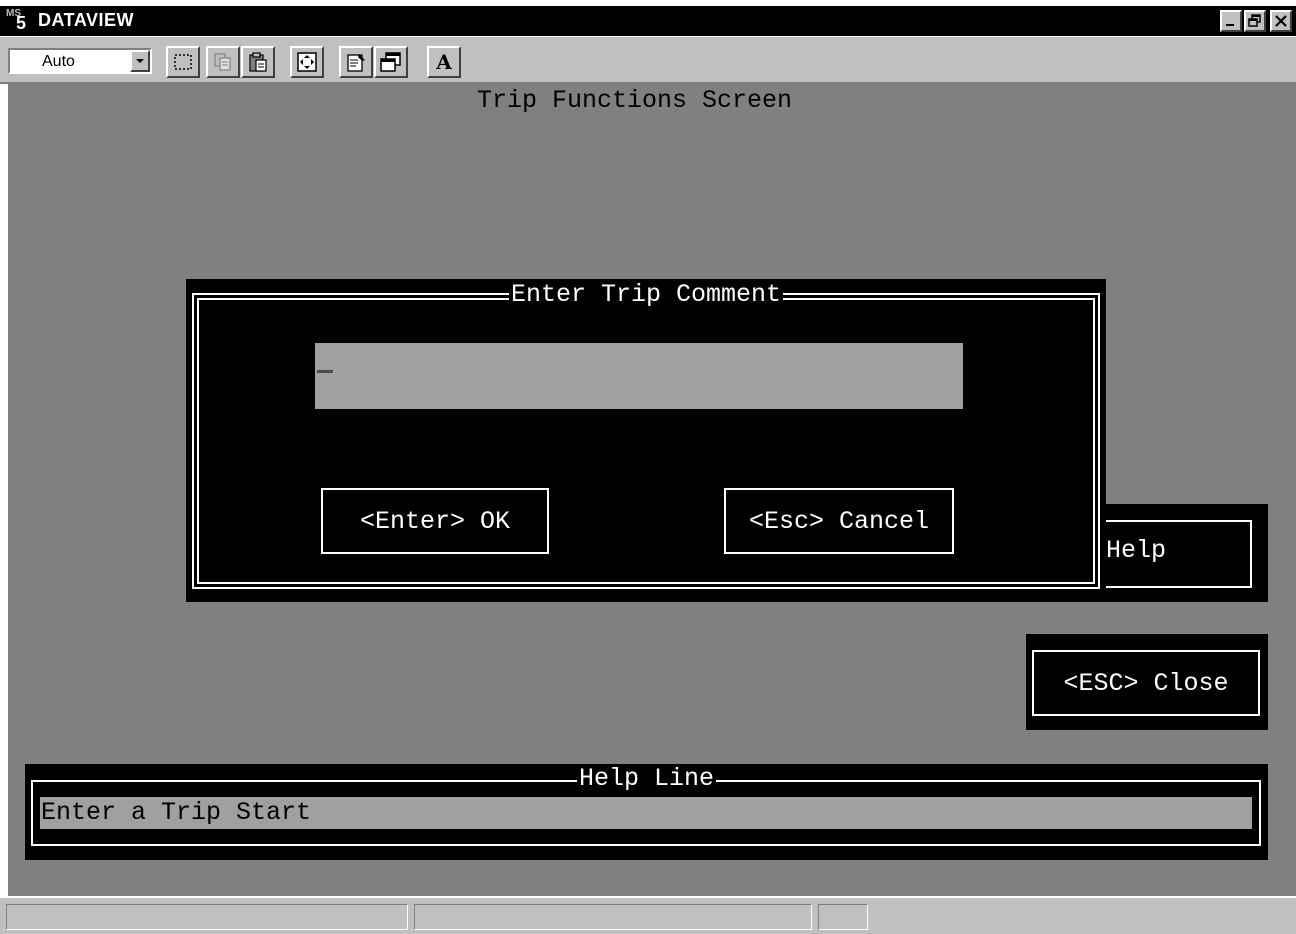  Describe the element at coordinates (325, 371) in the screenshot. I see `text-cursor` at that location.